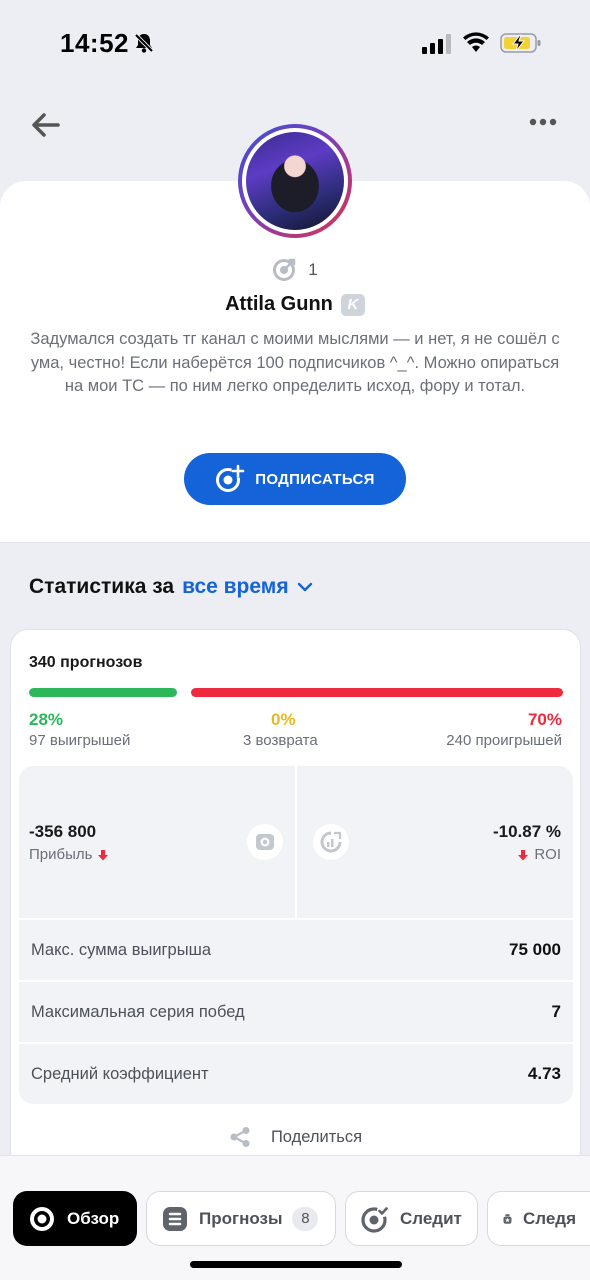  What do you see at coordinates (284, 269) in the screenshot?
I see `target-icon` at bounding box center [284, 269].